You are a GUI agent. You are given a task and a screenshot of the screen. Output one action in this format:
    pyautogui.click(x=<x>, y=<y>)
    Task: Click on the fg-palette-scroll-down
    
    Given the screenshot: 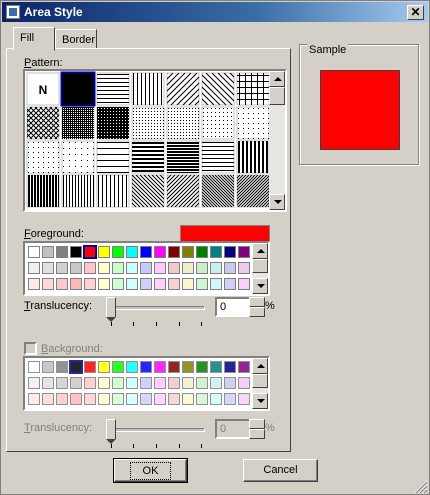 What is the action you would take?
    pyautogui.click(x=260, y=286)
    